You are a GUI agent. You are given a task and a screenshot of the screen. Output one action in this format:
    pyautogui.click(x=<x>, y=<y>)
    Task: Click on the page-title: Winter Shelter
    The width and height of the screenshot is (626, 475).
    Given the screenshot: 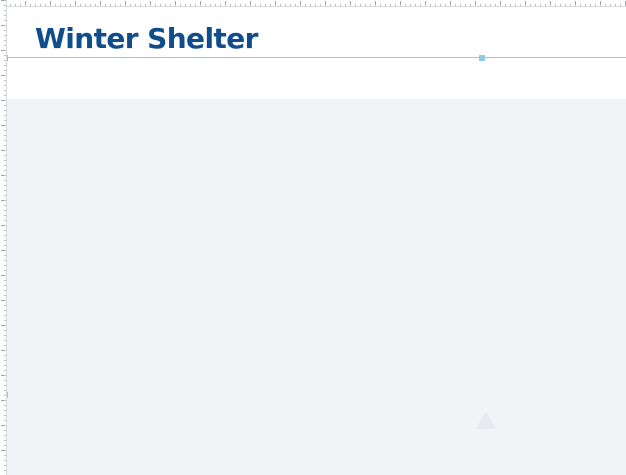 What is the action you would take?
    pyautogui.click(x=146, y=38)
    